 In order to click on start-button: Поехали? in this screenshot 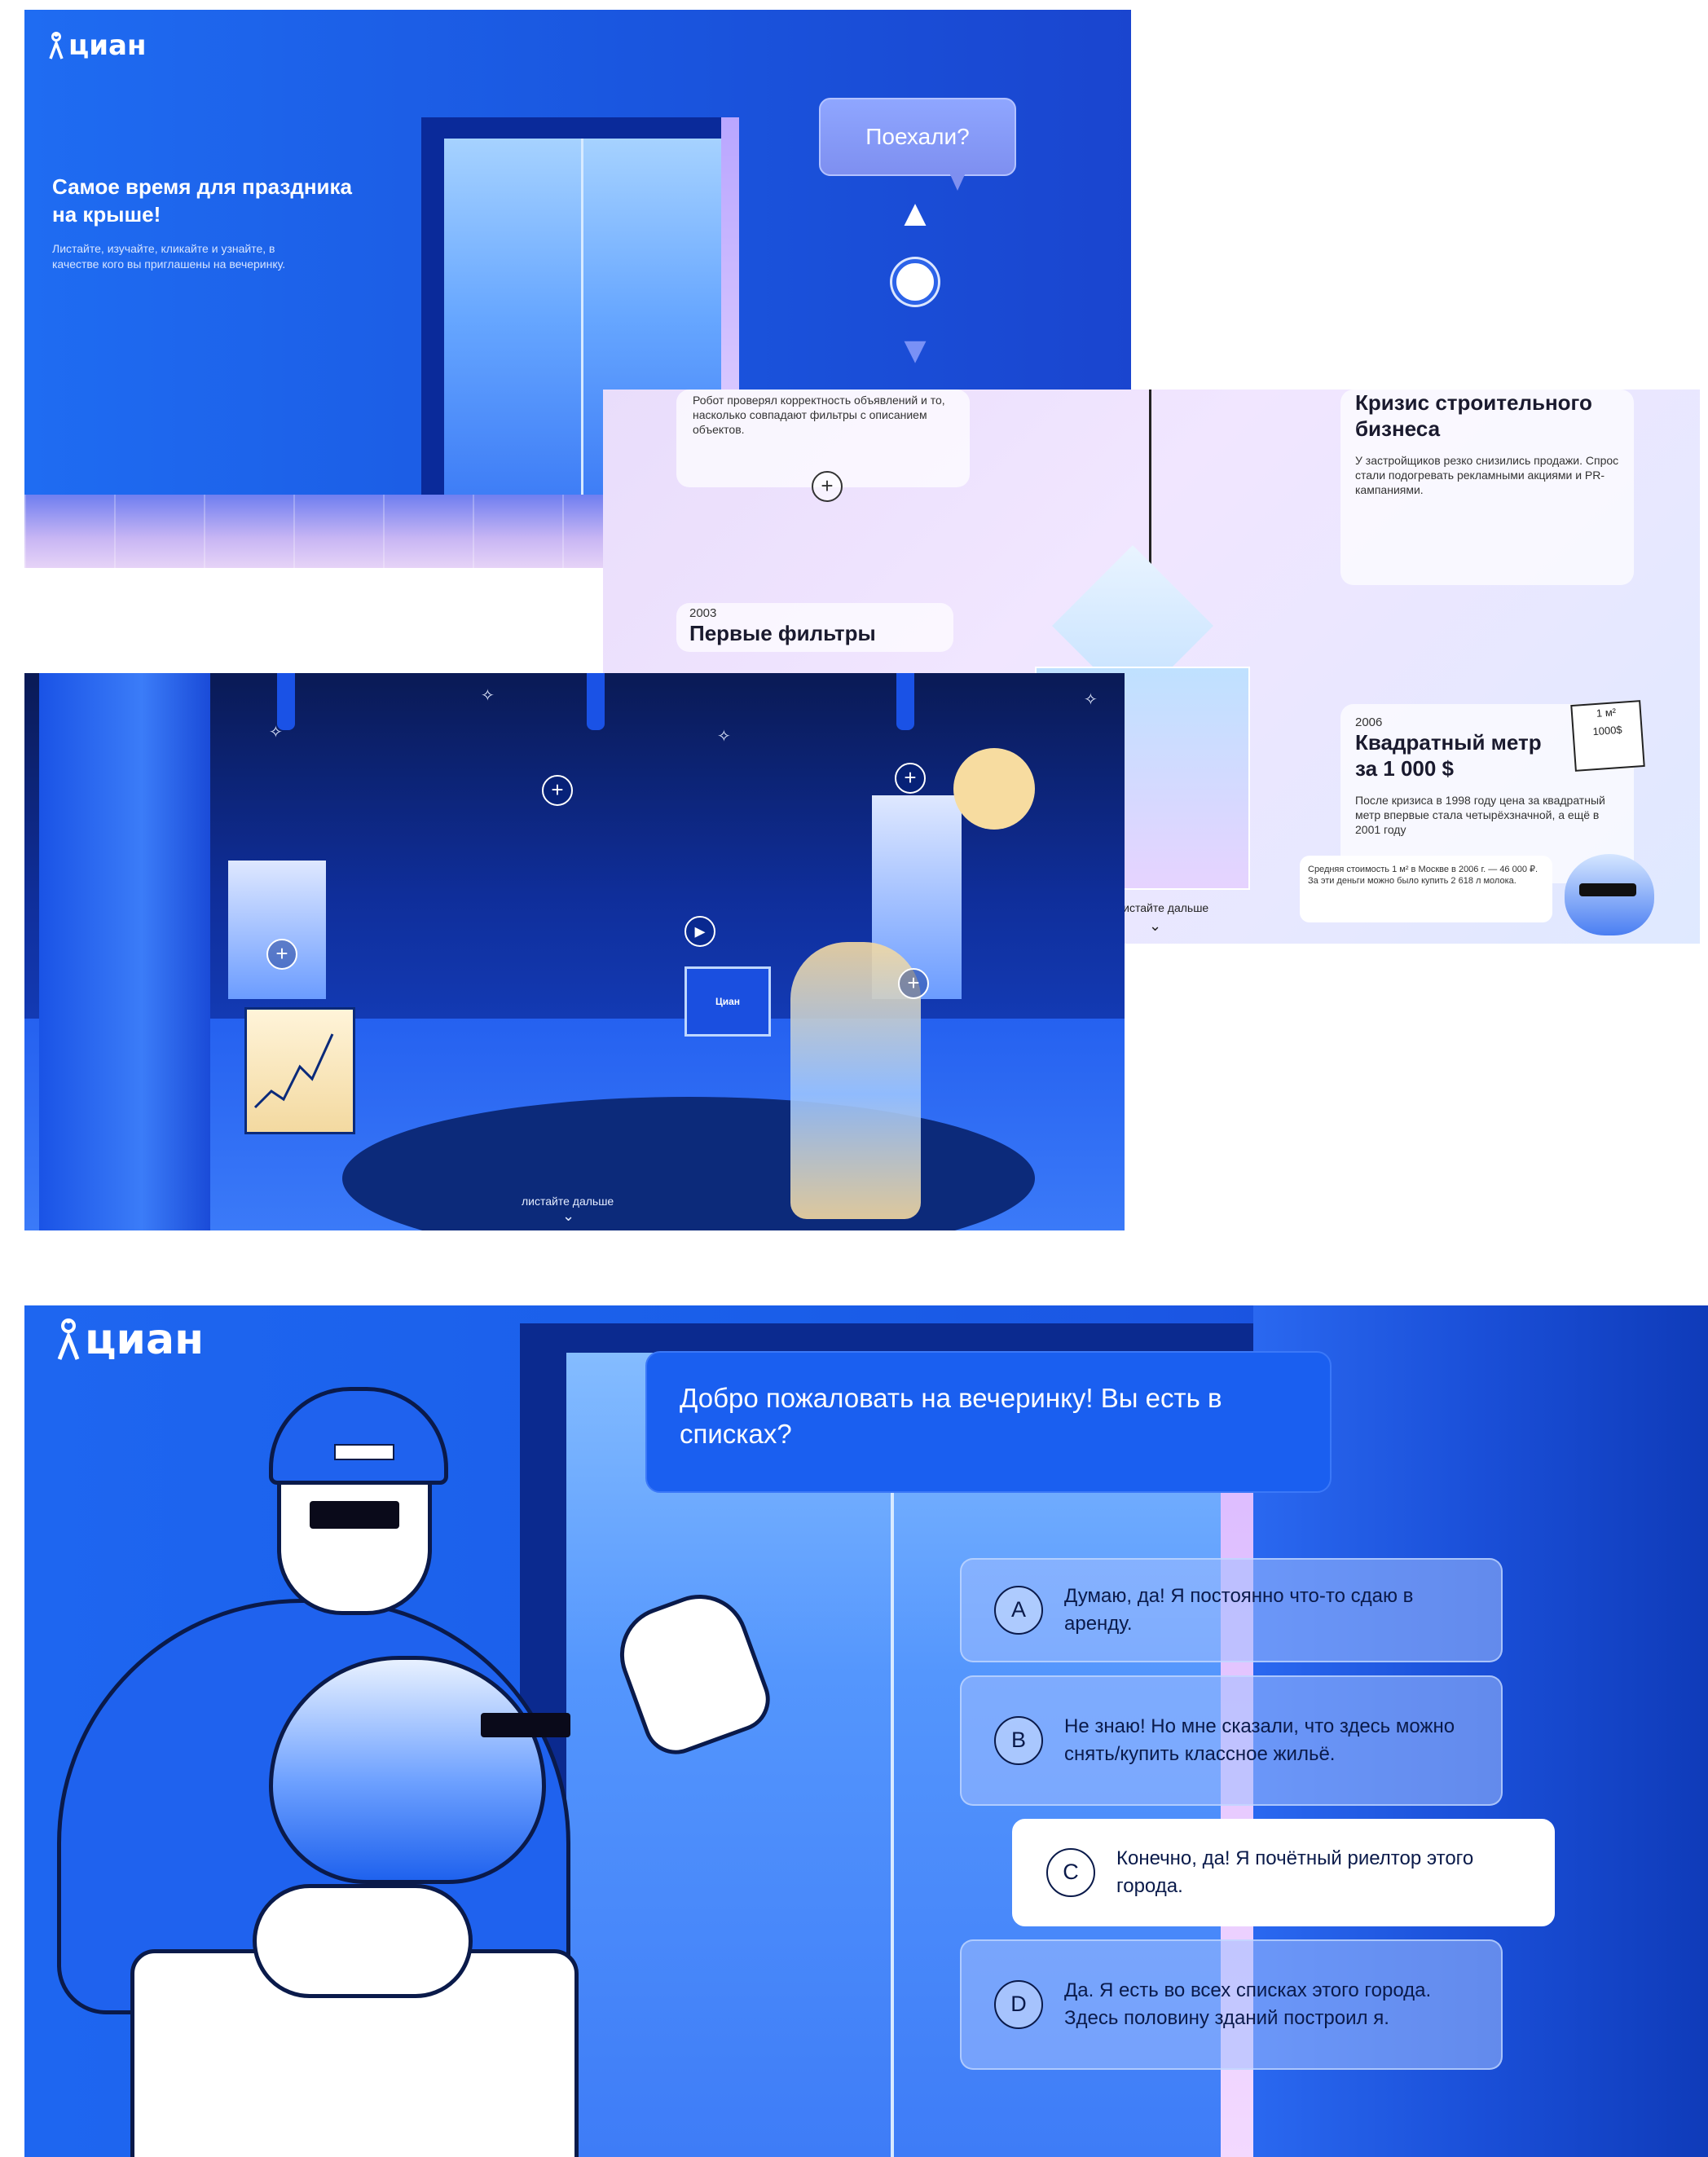, I will do `click(918, 144)`.